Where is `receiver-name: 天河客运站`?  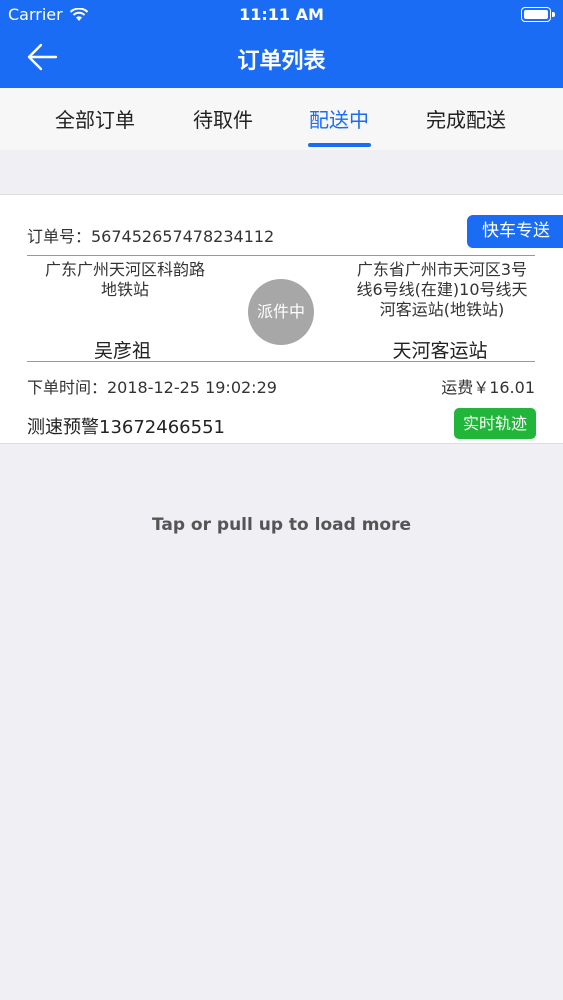
receiver-name: 天河客运站 is located at coordinates (440, 351).